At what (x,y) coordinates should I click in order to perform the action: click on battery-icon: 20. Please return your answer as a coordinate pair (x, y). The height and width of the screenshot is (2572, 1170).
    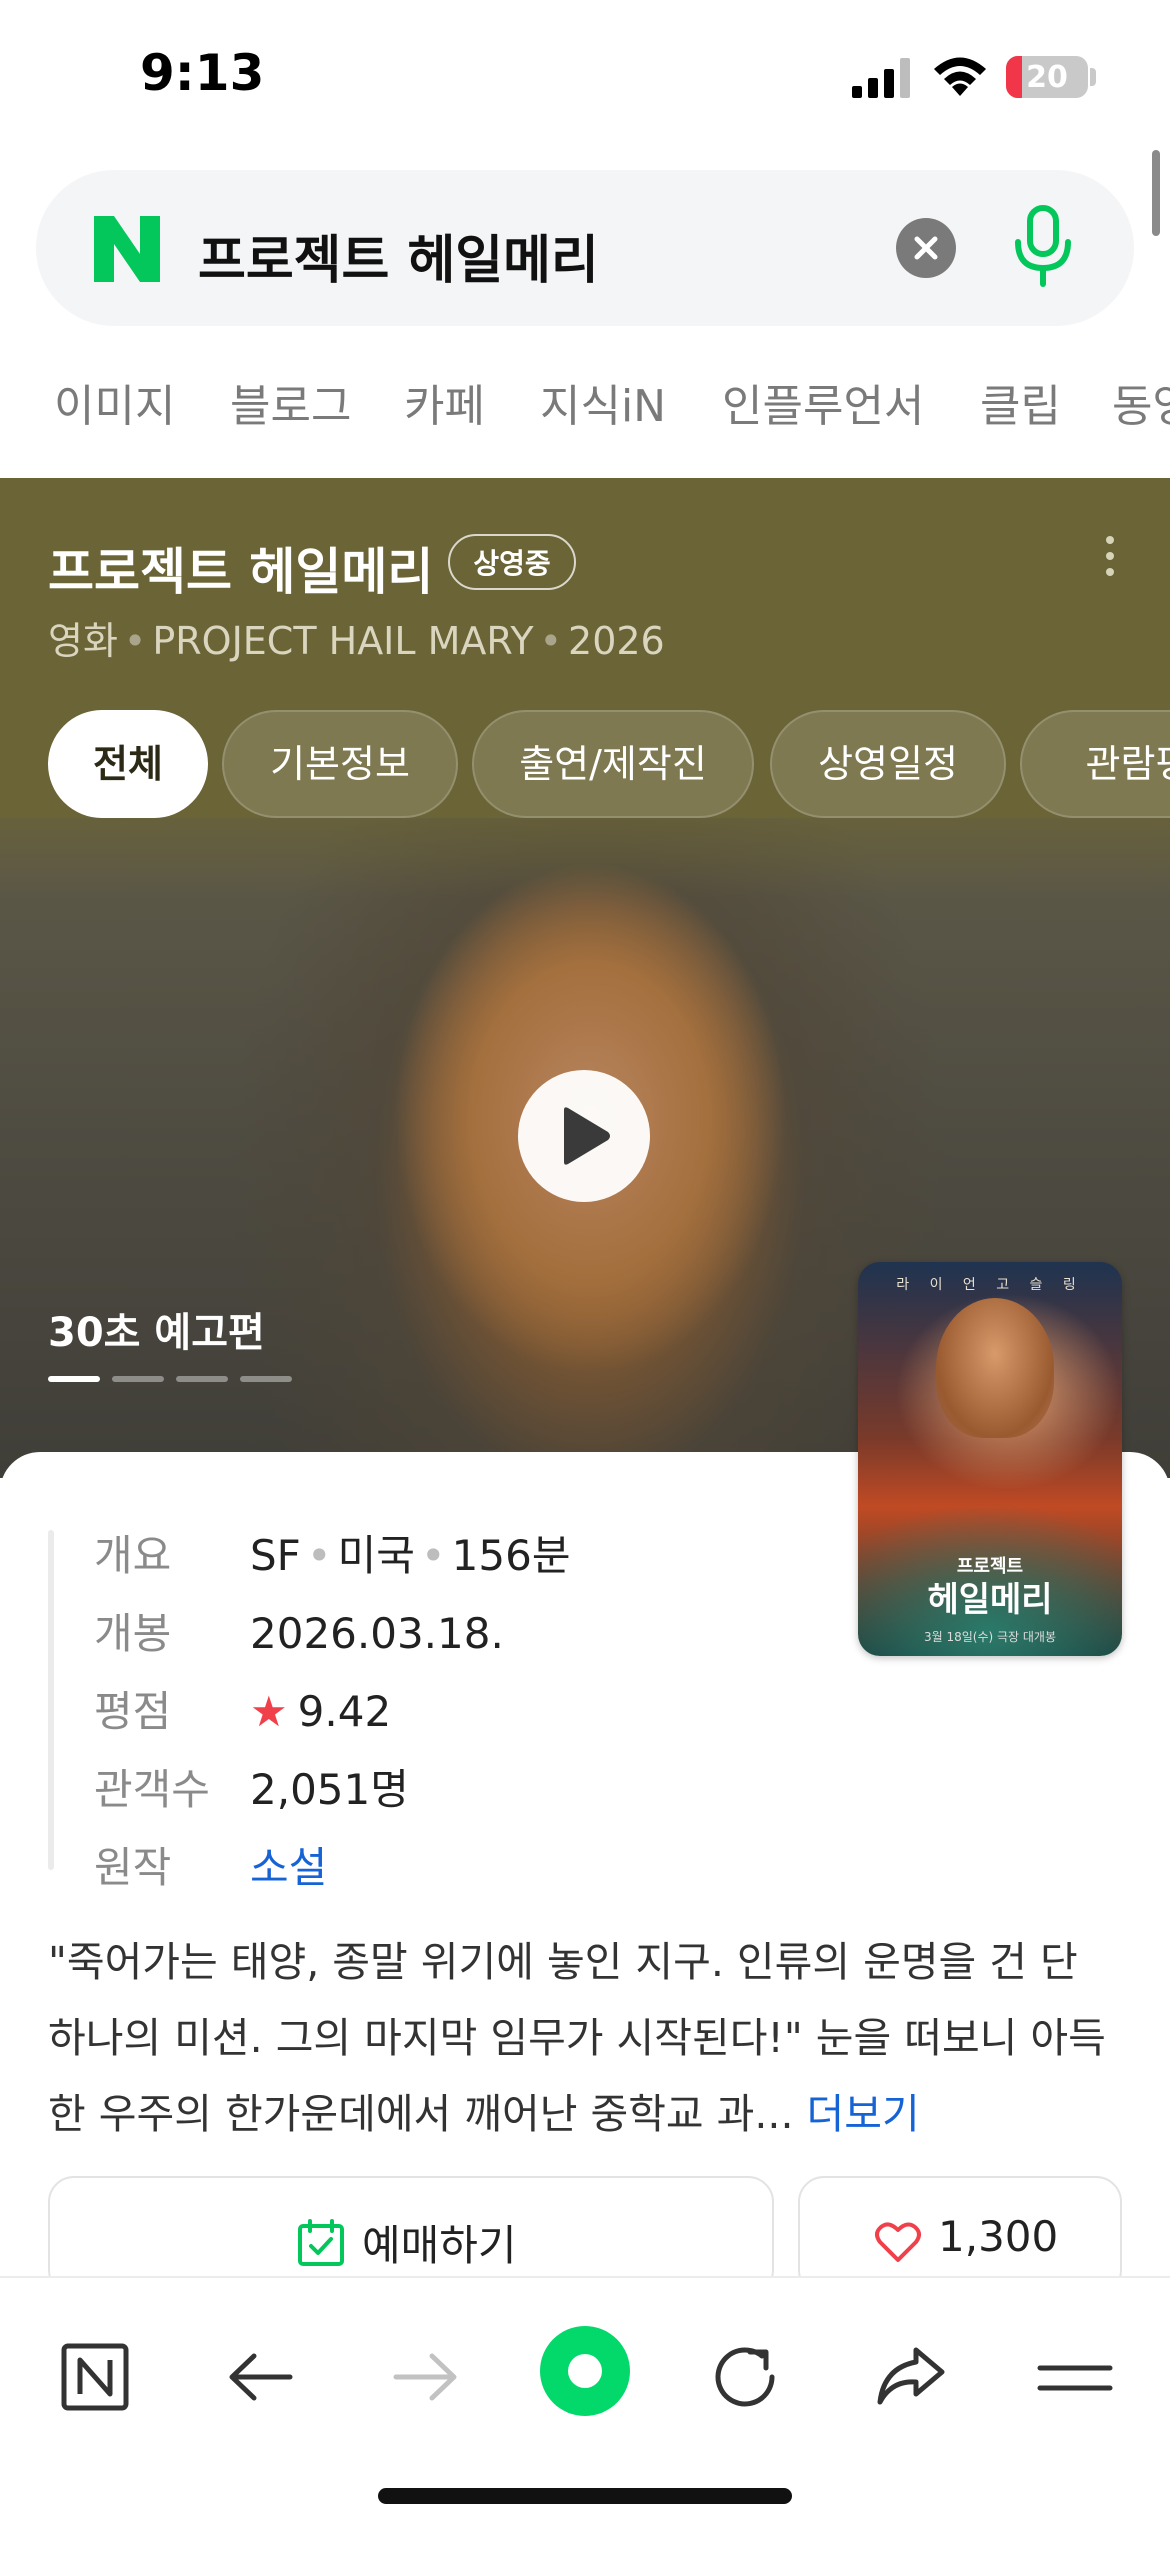
    Looking at the image, I should click on (1047, 77).